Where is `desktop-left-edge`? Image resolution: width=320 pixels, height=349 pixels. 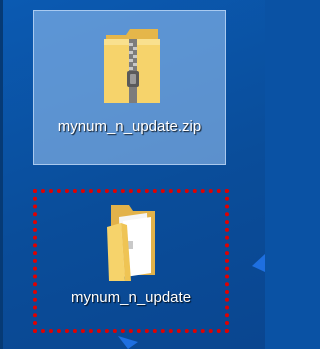
desktop-left-edge is located at coordinates (1, 174).